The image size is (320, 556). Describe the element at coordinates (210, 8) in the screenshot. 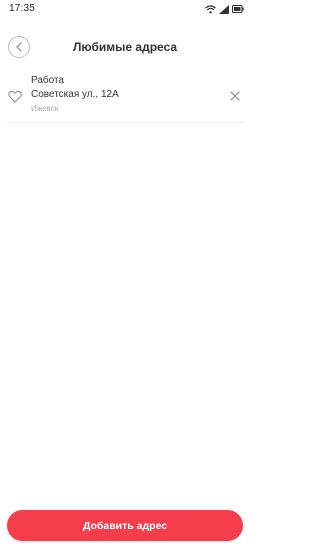

I see `wifi-icon` at that location.